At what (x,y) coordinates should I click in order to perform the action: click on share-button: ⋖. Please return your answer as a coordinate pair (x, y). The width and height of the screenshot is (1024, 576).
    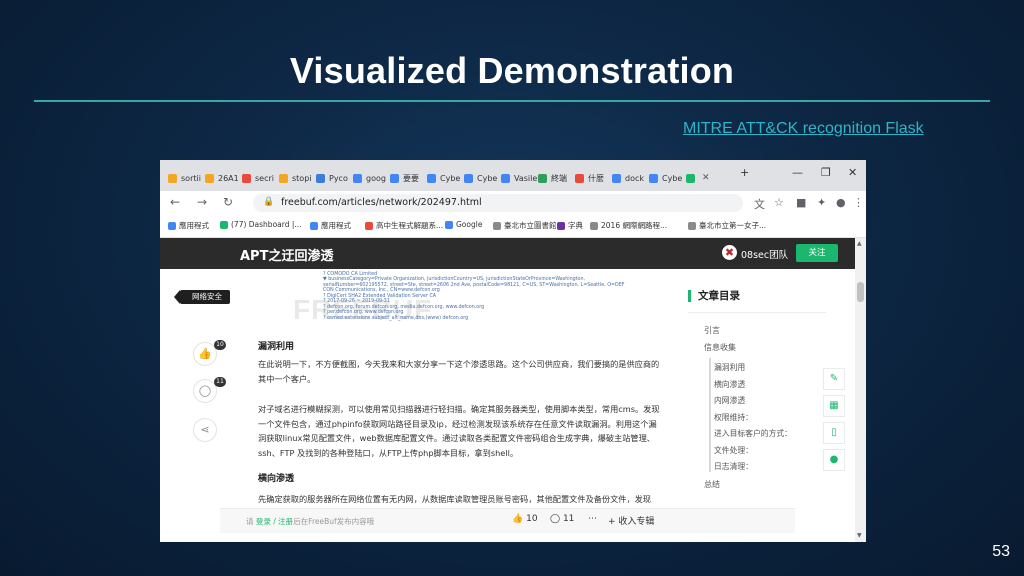
    Looking at the image, I should click on (205, 430).